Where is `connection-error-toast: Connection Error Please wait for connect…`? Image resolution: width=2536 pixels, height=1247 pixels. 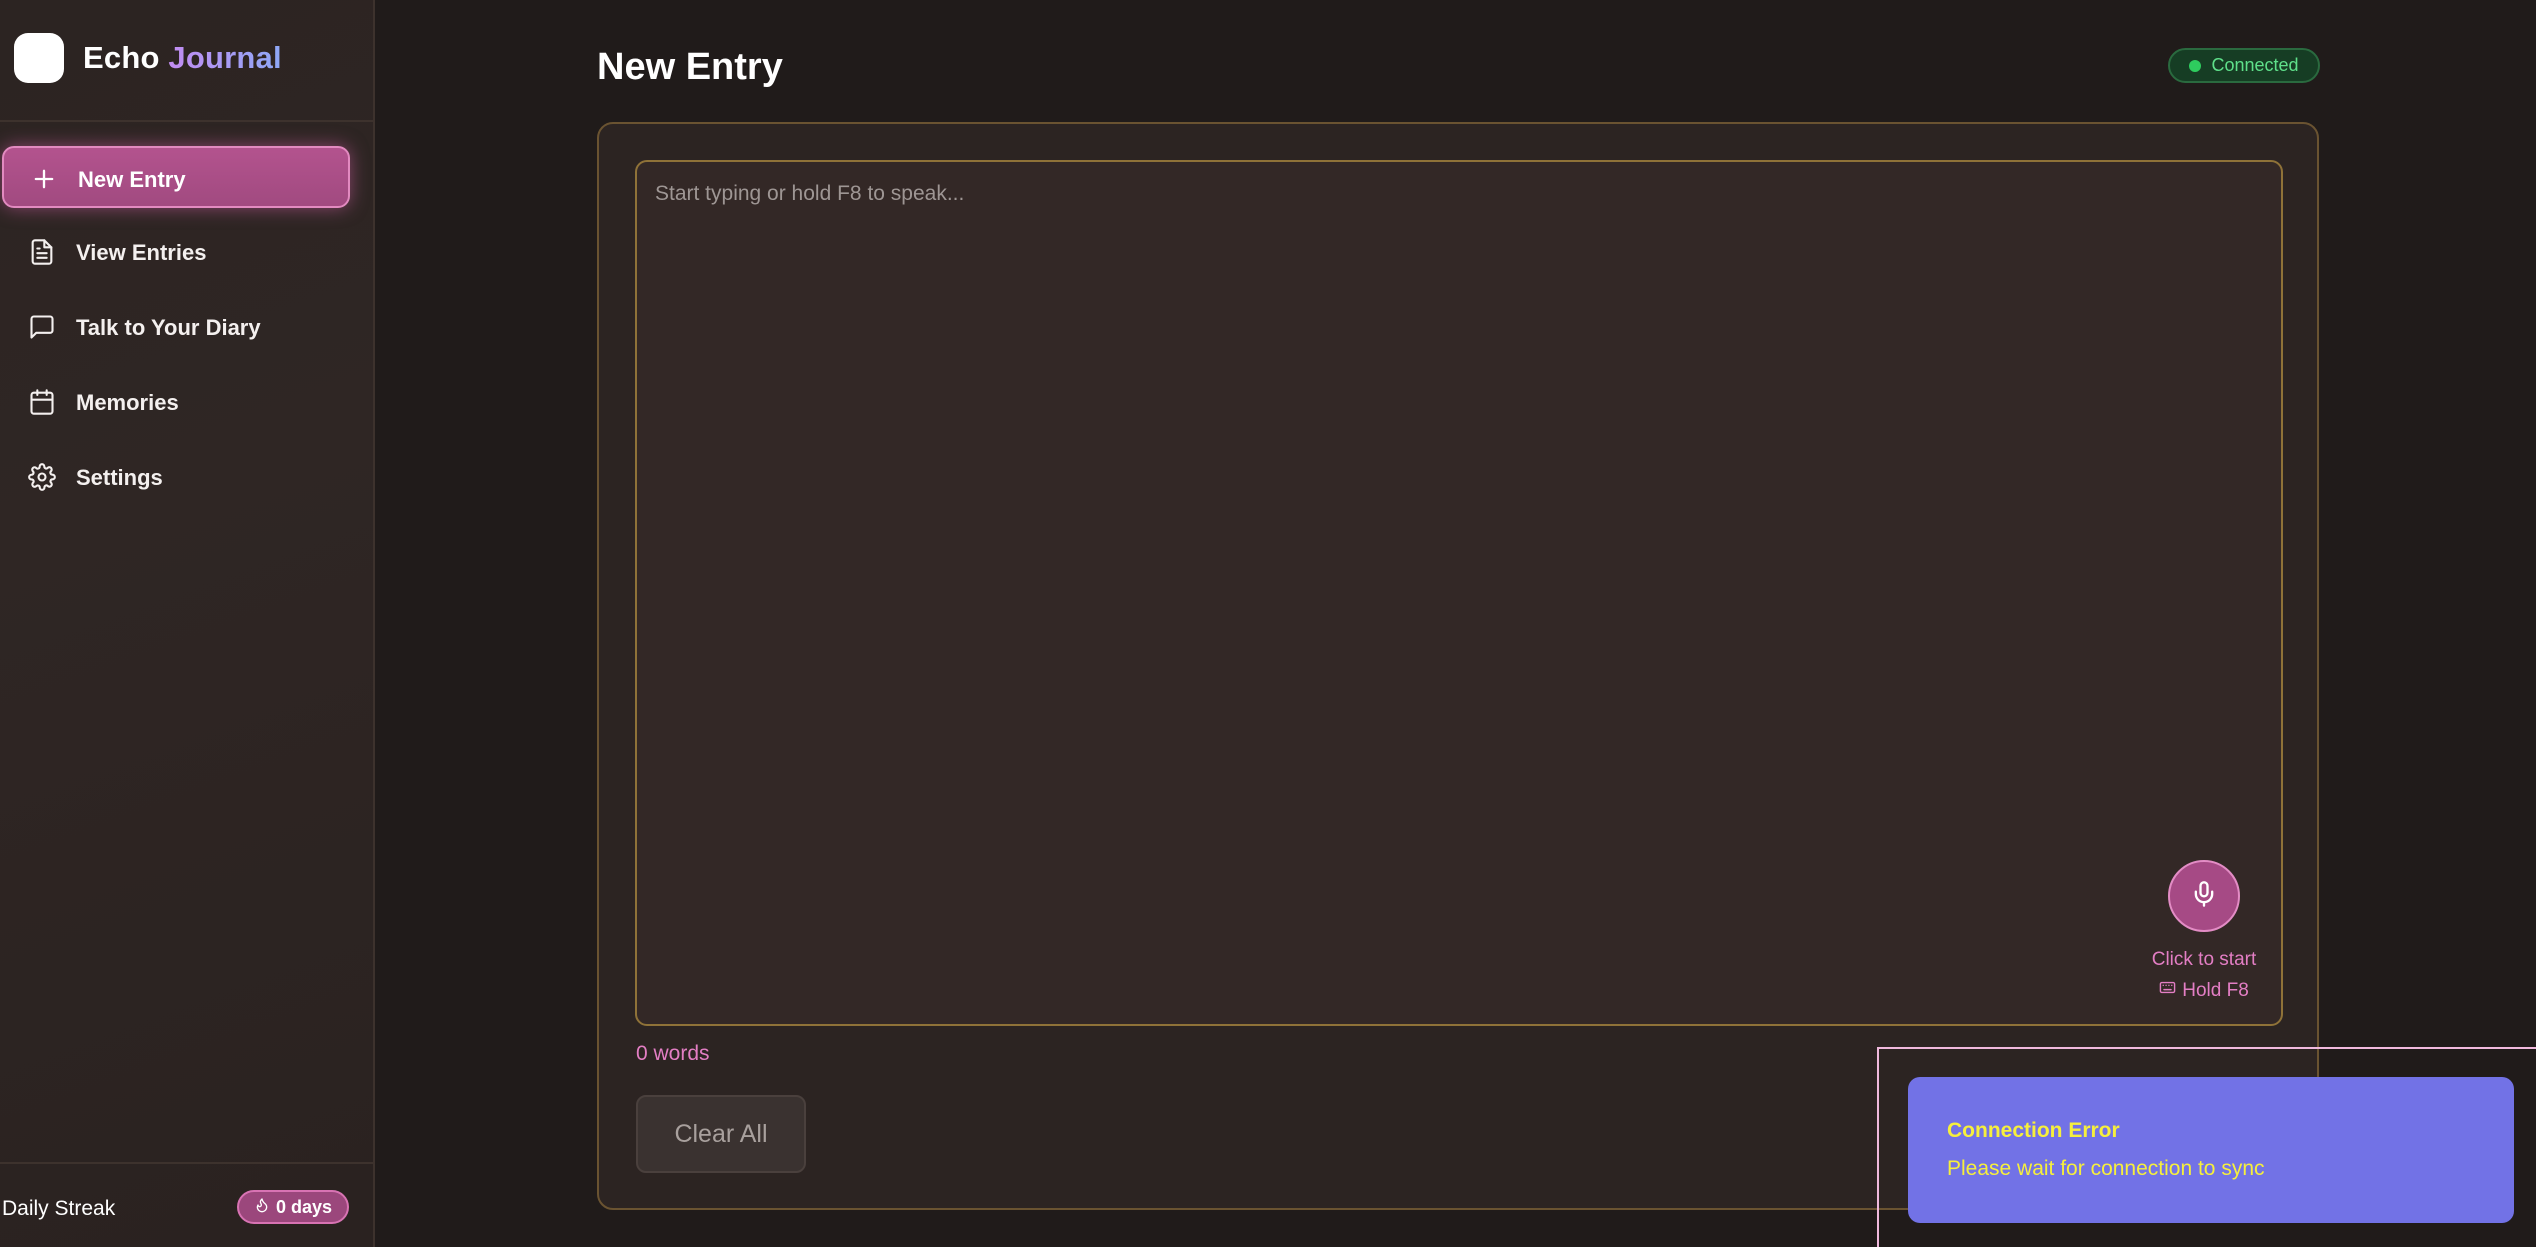 connection-error-toast: Connection Error Please wait for connect… is located at coordinates (2211, 1150).